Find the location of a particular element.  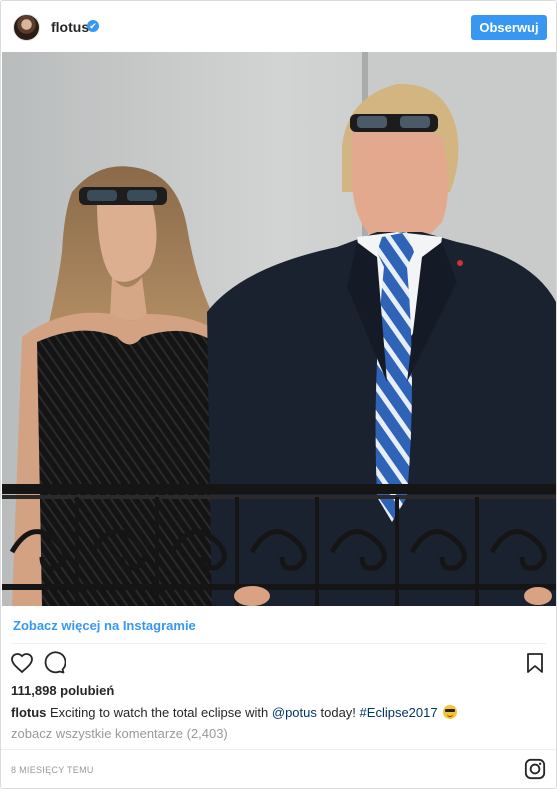

mention-link: @potus is located at coordinates (294, 712).